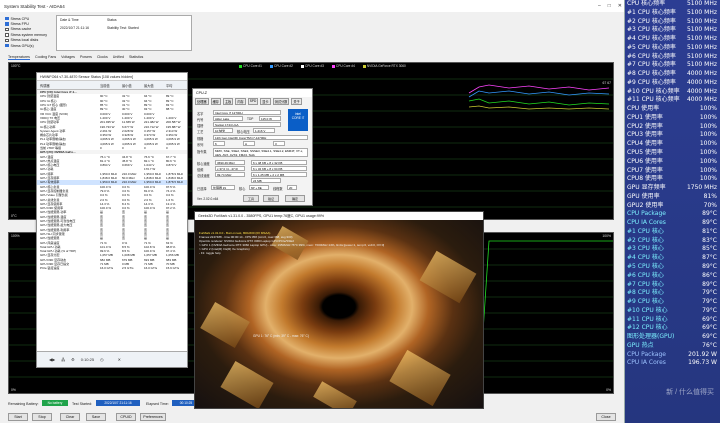  Describe the element at coordinates (45, 57) in the screenshot. I see `tab: Cooling Fans` at that location.